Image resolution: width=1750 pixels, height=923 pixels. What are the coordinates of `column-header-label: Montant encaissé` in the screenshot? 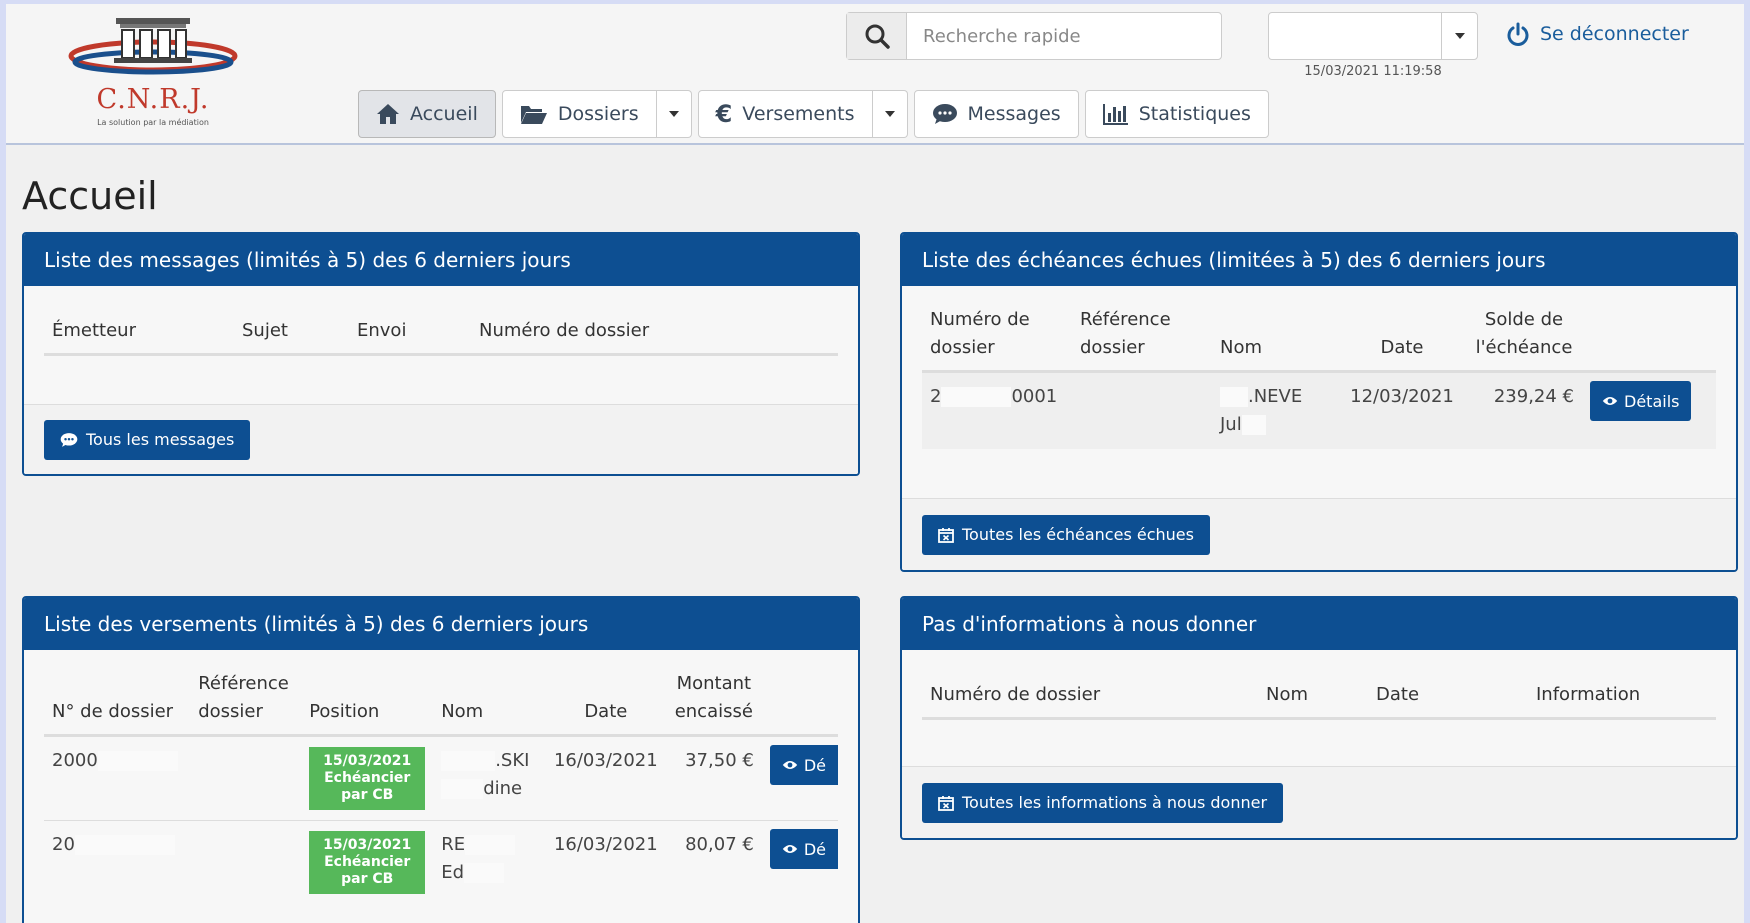 It's located at (713, 697).